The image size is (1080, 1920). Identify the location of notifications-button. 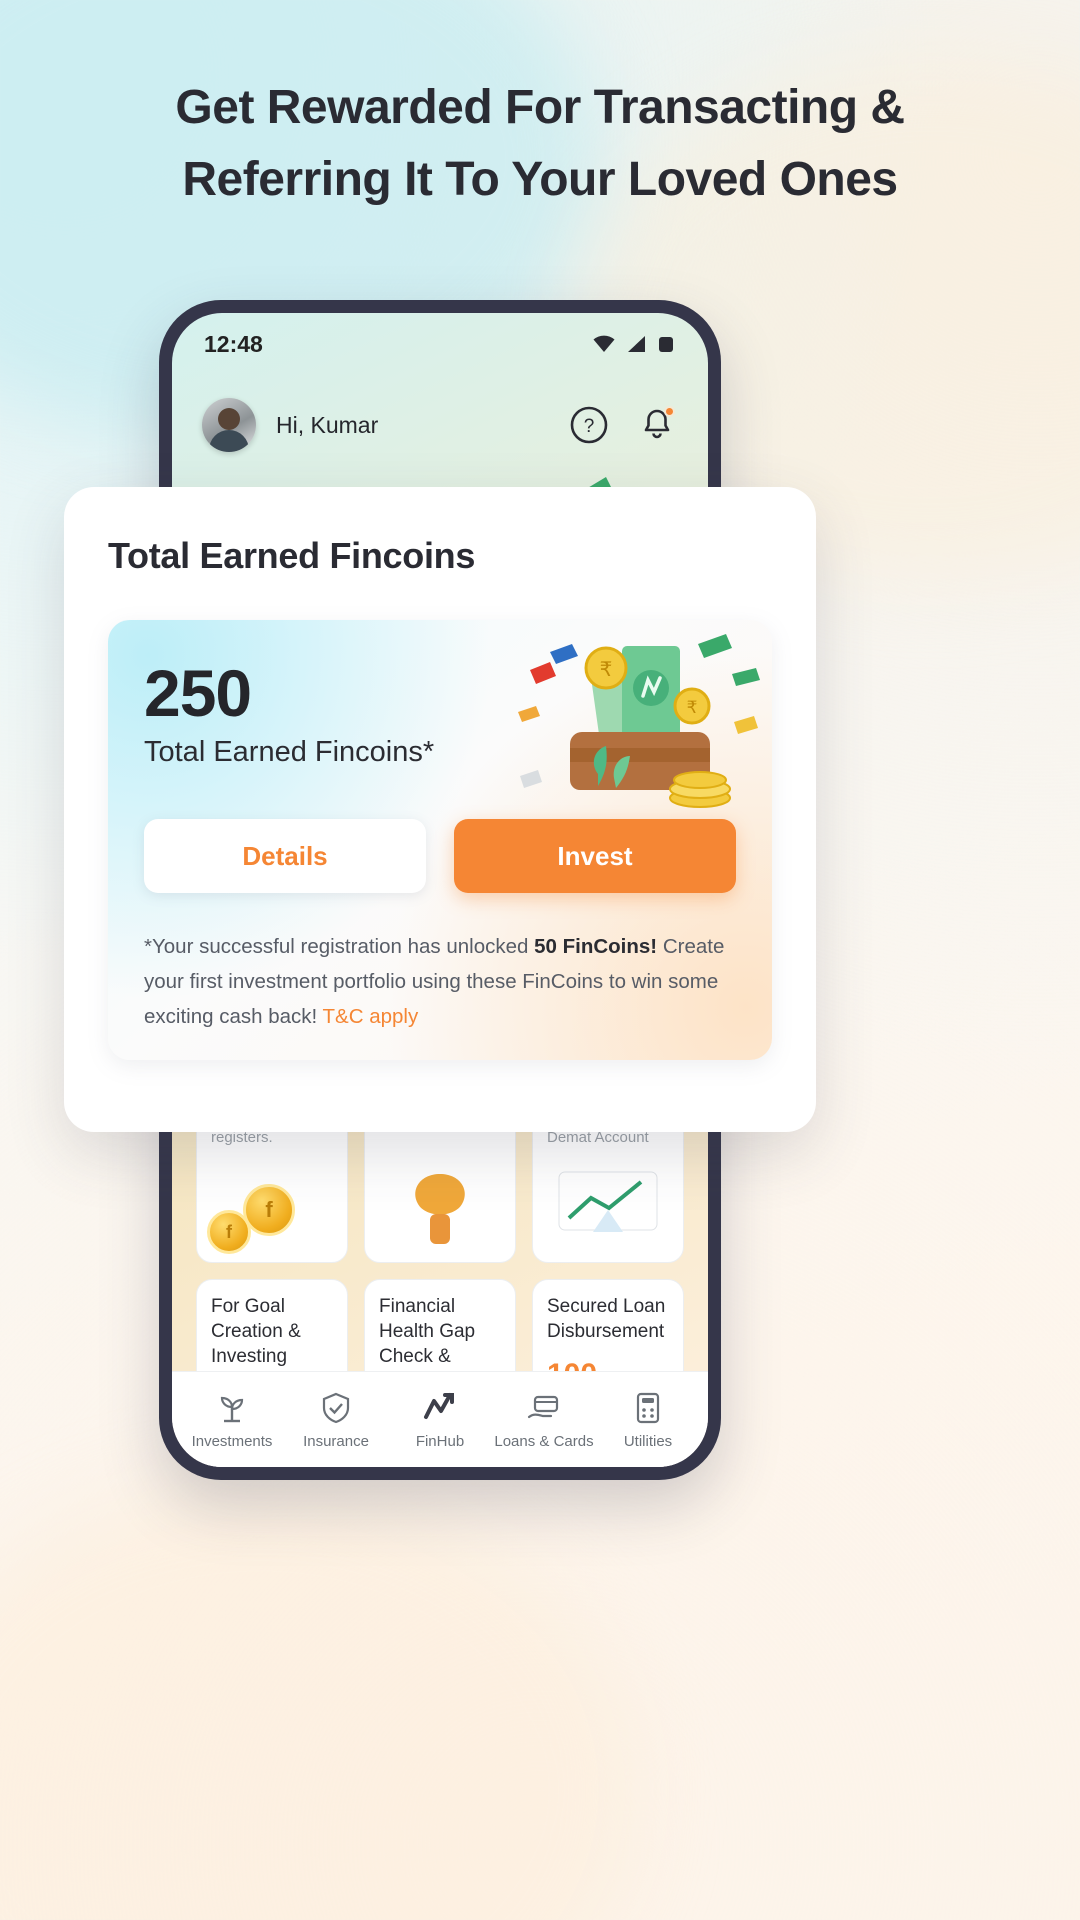
(657, 425).